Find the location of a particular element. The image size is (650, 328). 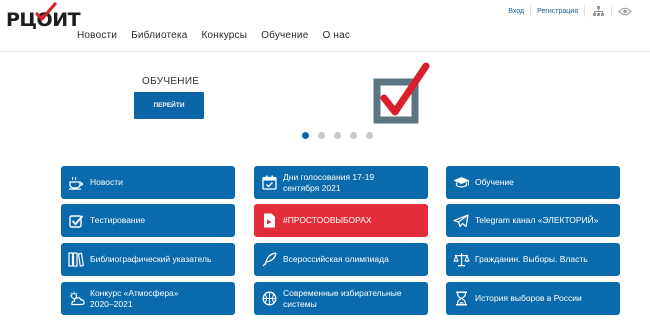

tile-election-history: История выборов в России is located at coordinates (533, 298).